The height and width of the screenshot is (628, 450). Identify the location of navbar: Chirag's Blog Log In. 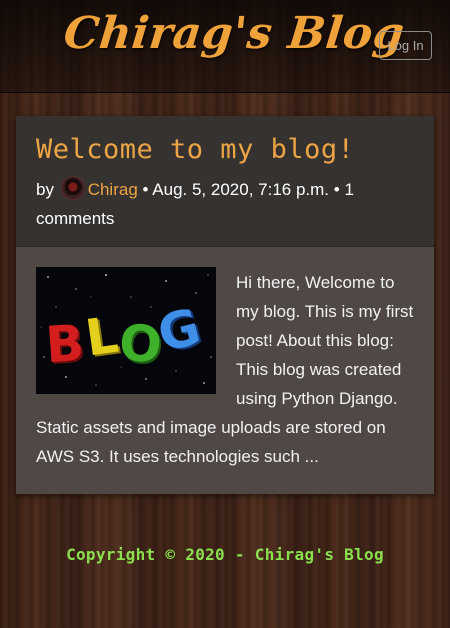
(225, 46).